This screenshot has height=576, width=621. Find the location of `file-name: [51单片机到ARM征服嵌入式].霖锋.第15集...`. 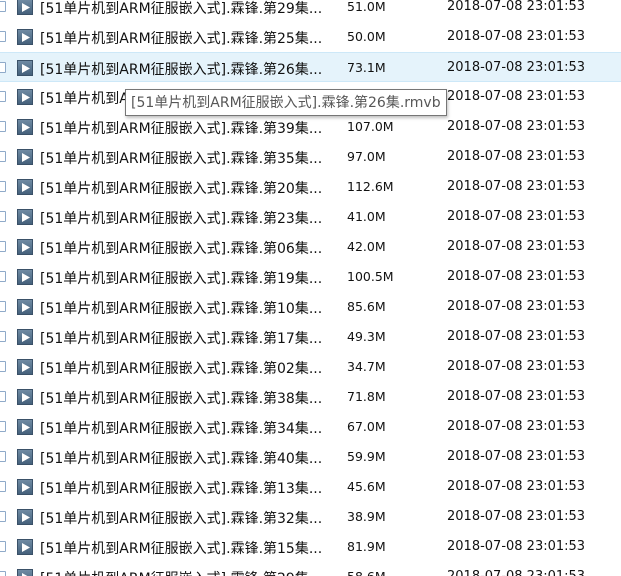

file-name: [51单片机到ARM征服嵌入式].霖锋.第15集... is located at coordinates (190, 548).